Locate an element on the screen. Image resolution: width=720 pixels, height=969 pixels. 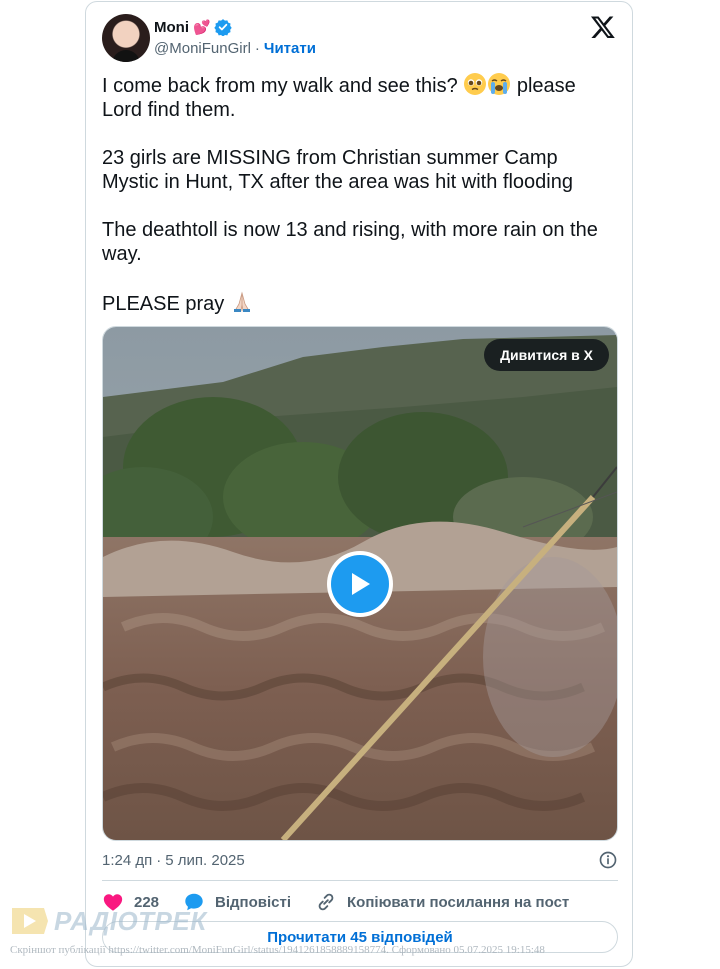
play-button is located at coordinates (360, 584).